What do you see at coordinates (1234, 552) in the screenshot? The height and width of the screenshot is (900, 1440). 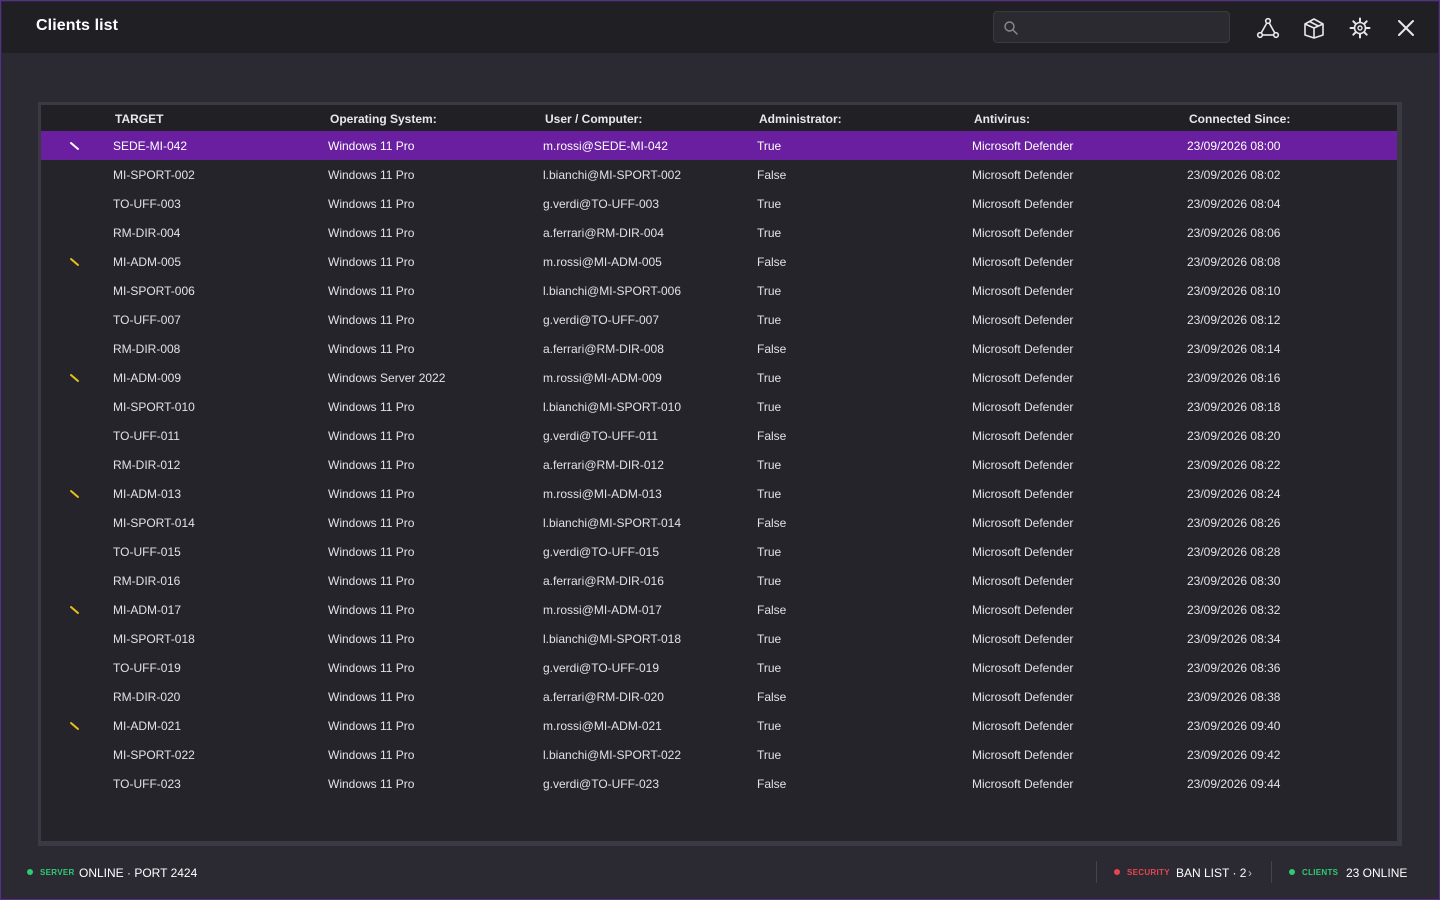 I see `connected-since-cell: 23/09/2026 08:28` at bounding box center [1234, 552].